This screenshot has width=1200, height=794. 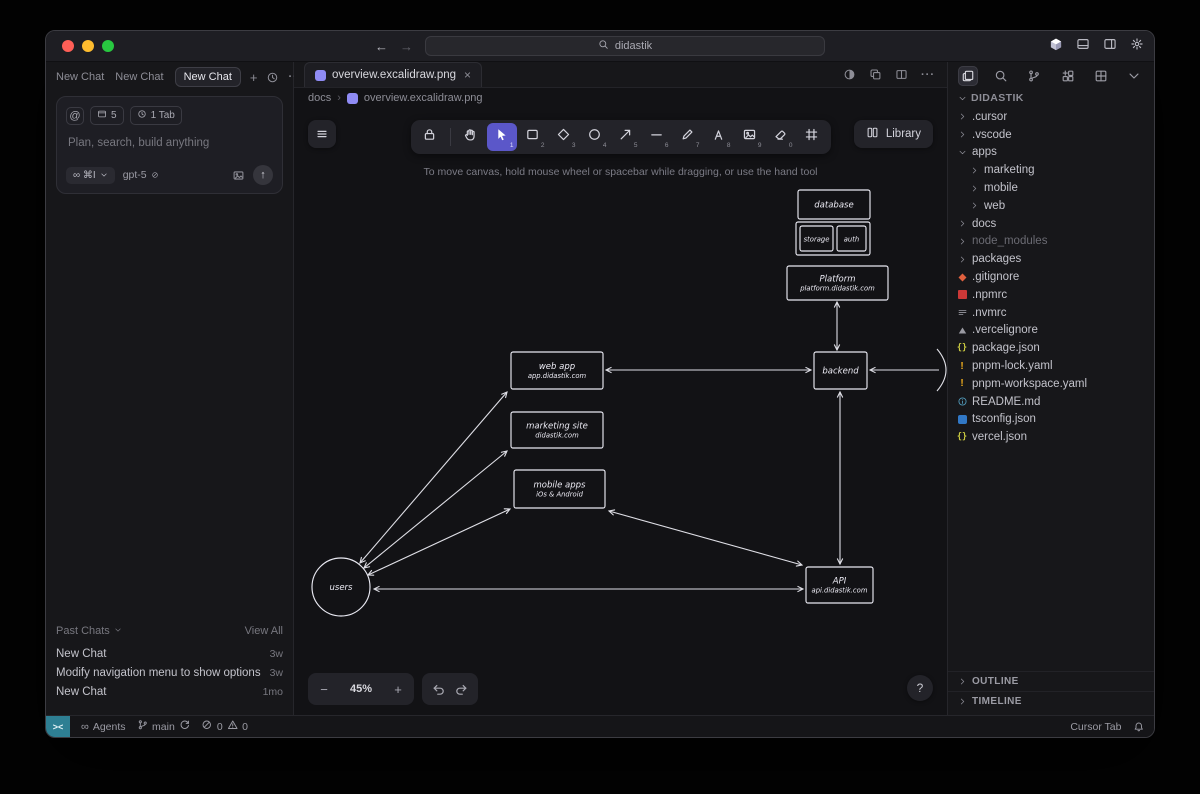 I want to click on zoom-out-button: −, so click(x=324, y=689).